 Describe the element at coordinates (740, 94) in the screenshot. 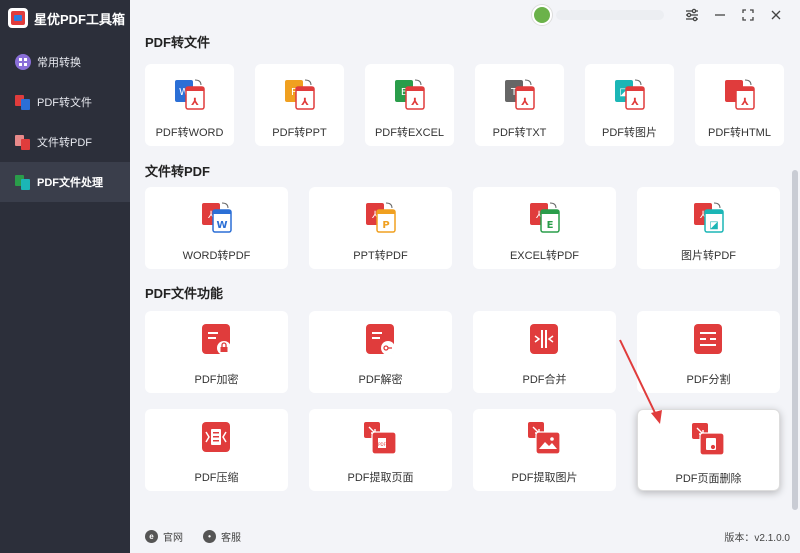

I see `pdf-convert-icon: ⅄` at that location.